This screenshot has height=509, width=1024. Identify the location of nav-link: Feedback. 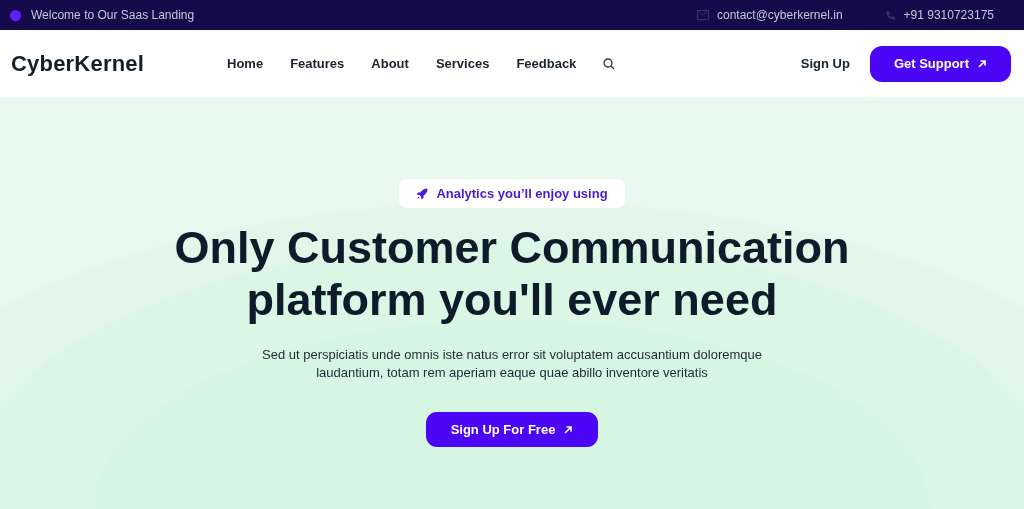
(546, 63).